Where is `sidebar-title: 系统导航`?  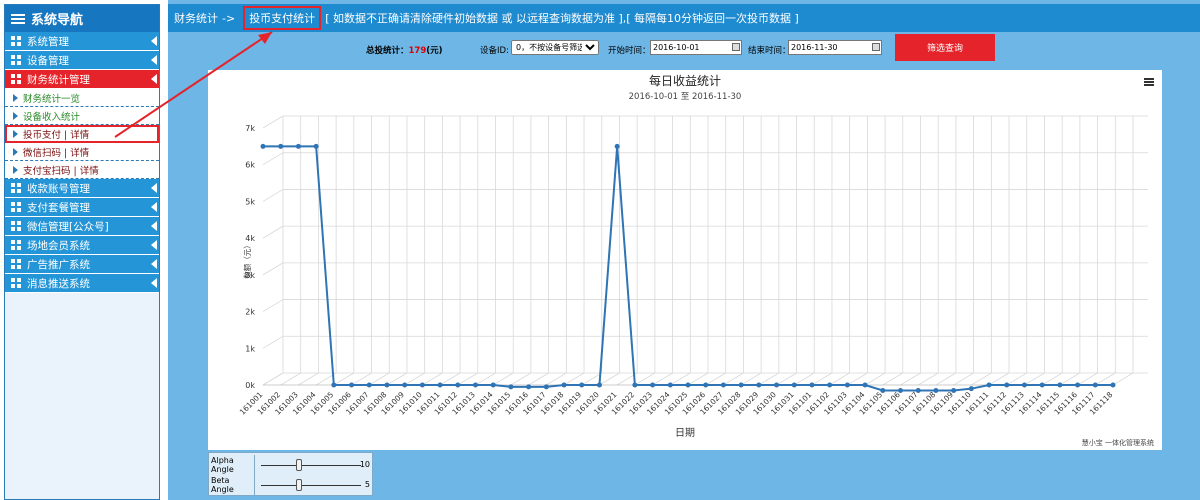 sidebar-title: 系统导航 is located at coordinates (57, 20).